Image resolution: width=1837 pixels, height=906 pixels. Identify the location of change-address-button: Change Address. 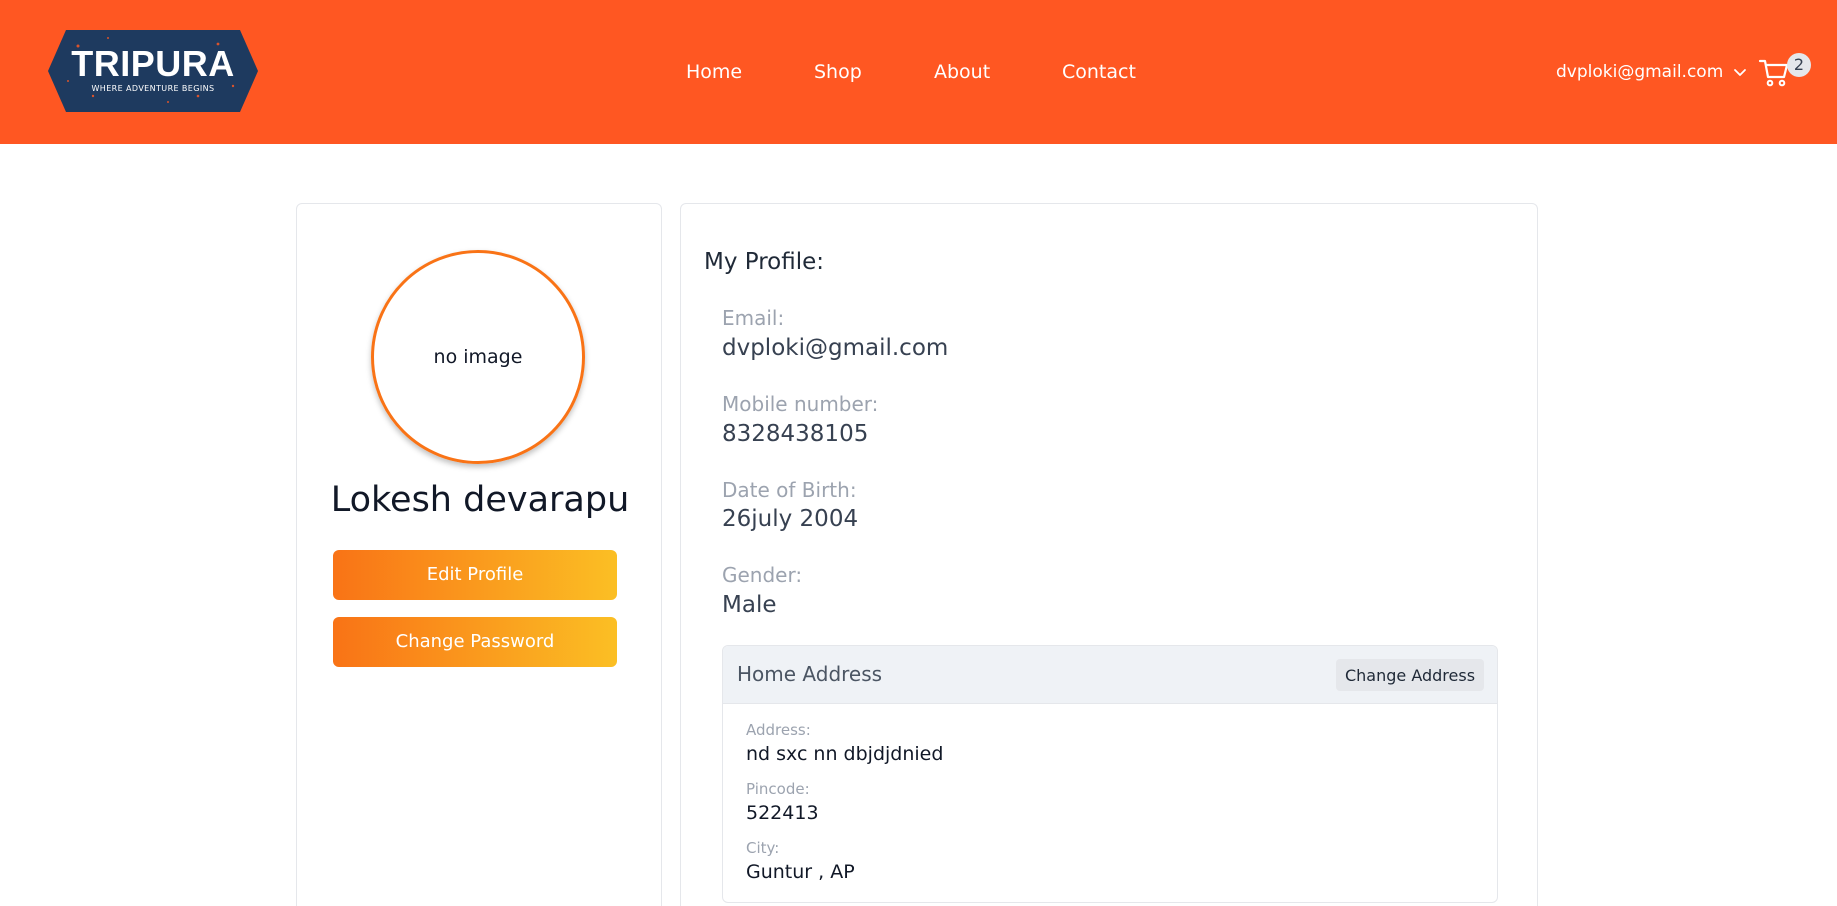
(1410, 675).